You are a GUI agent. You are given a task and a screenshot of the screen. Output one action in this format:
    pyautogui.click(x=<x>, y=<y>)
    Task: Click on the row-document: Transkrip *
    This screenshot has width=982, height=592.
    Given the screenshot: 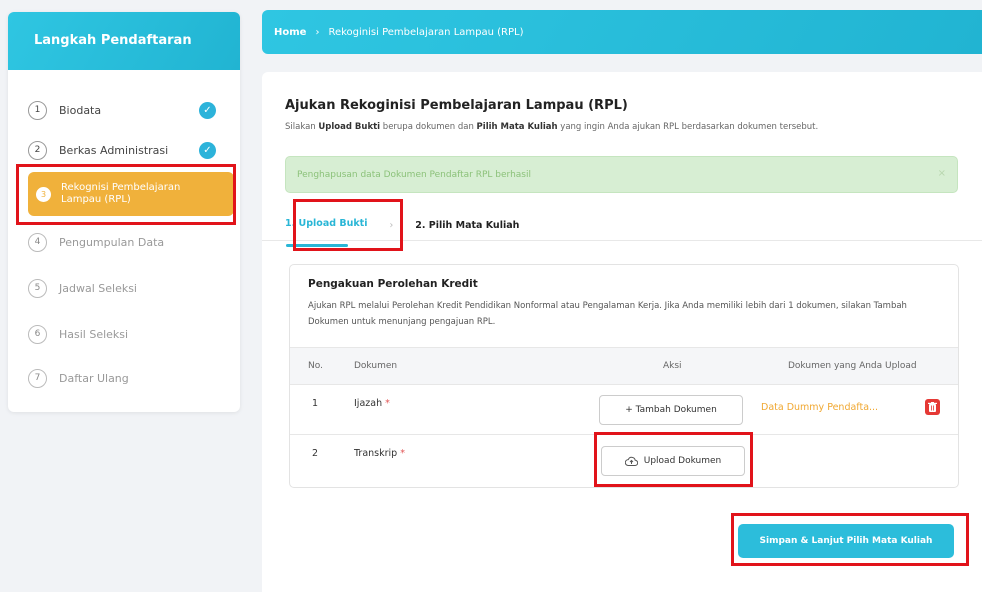 What is the action you would take?
    pyautogui.click(x=379, y=453)
    